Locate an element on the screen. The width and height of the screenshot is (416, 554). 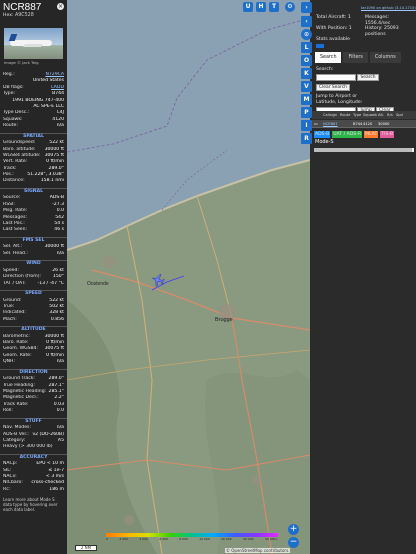
signal-value: 46 s is located at coordinates (59, 230).